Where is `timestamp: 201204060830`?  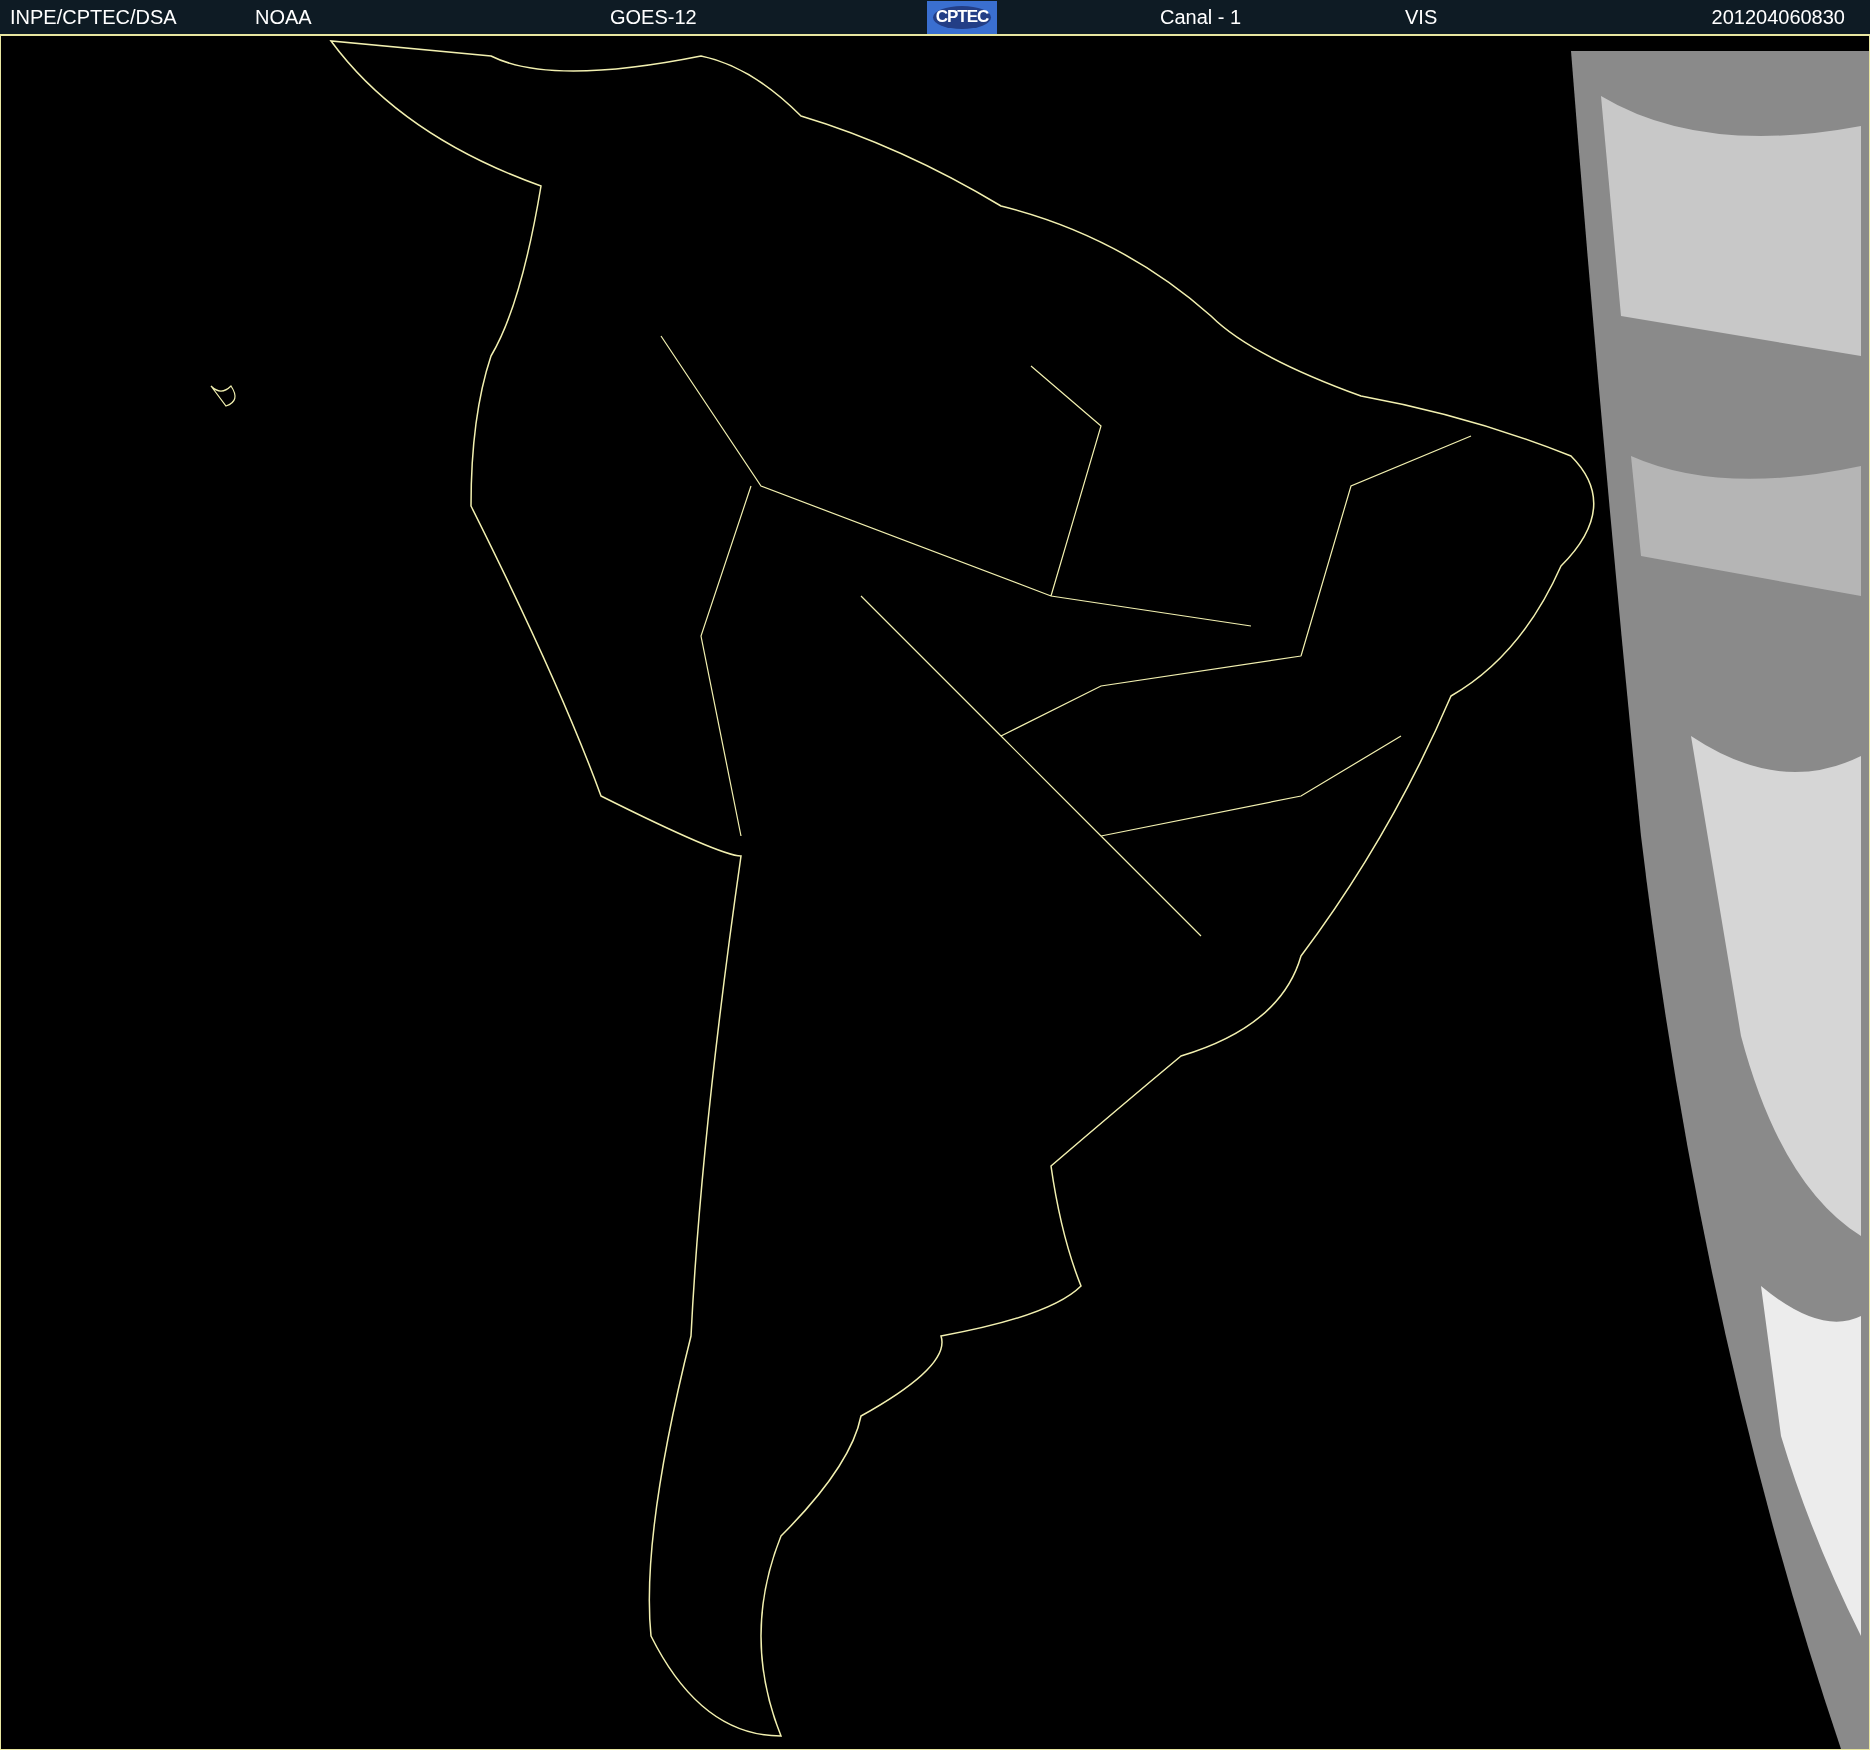 timestamp: 201204060830 is located at coordinates (1778, 17).